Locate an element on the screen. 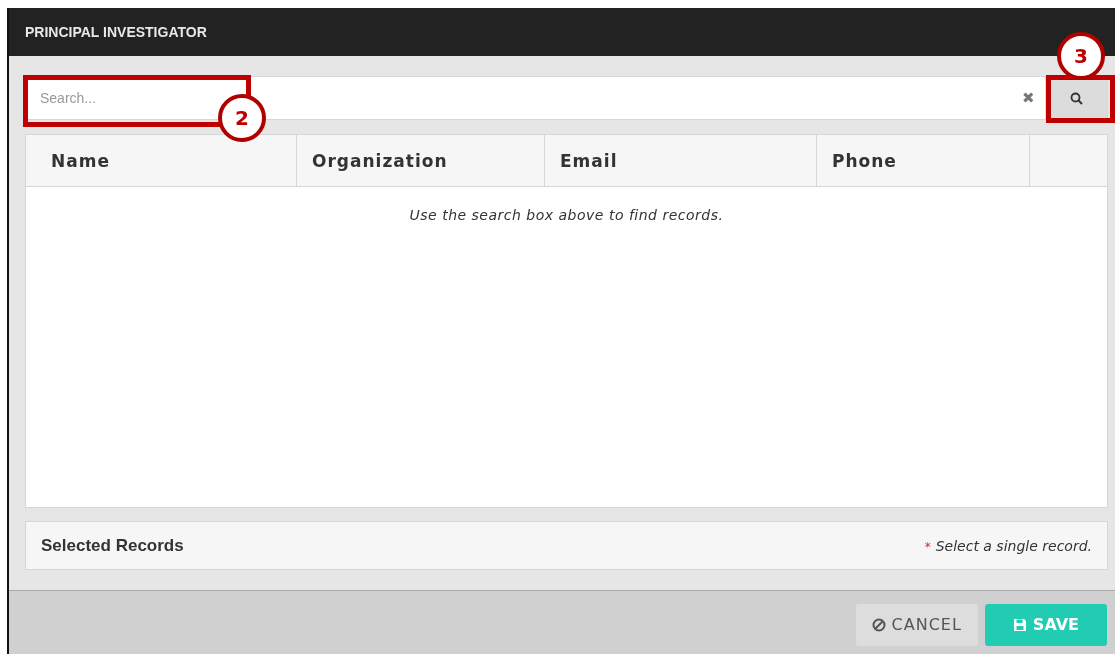 Image resolution: width=1115 pixels, height=654 pixels. cancel-button: CANCEL is located at coordinates (916, 624).